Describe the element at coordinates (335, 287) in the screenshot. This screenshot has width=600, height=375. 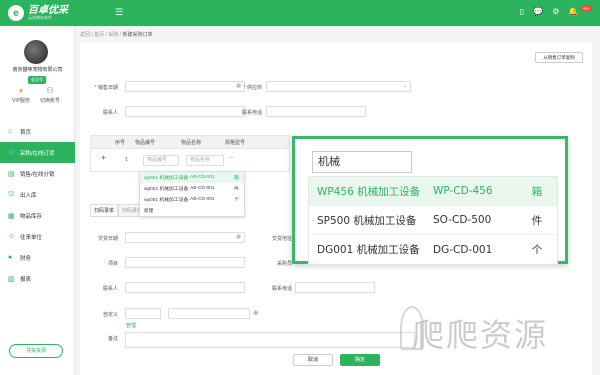
I see `phone2-input` at that location.